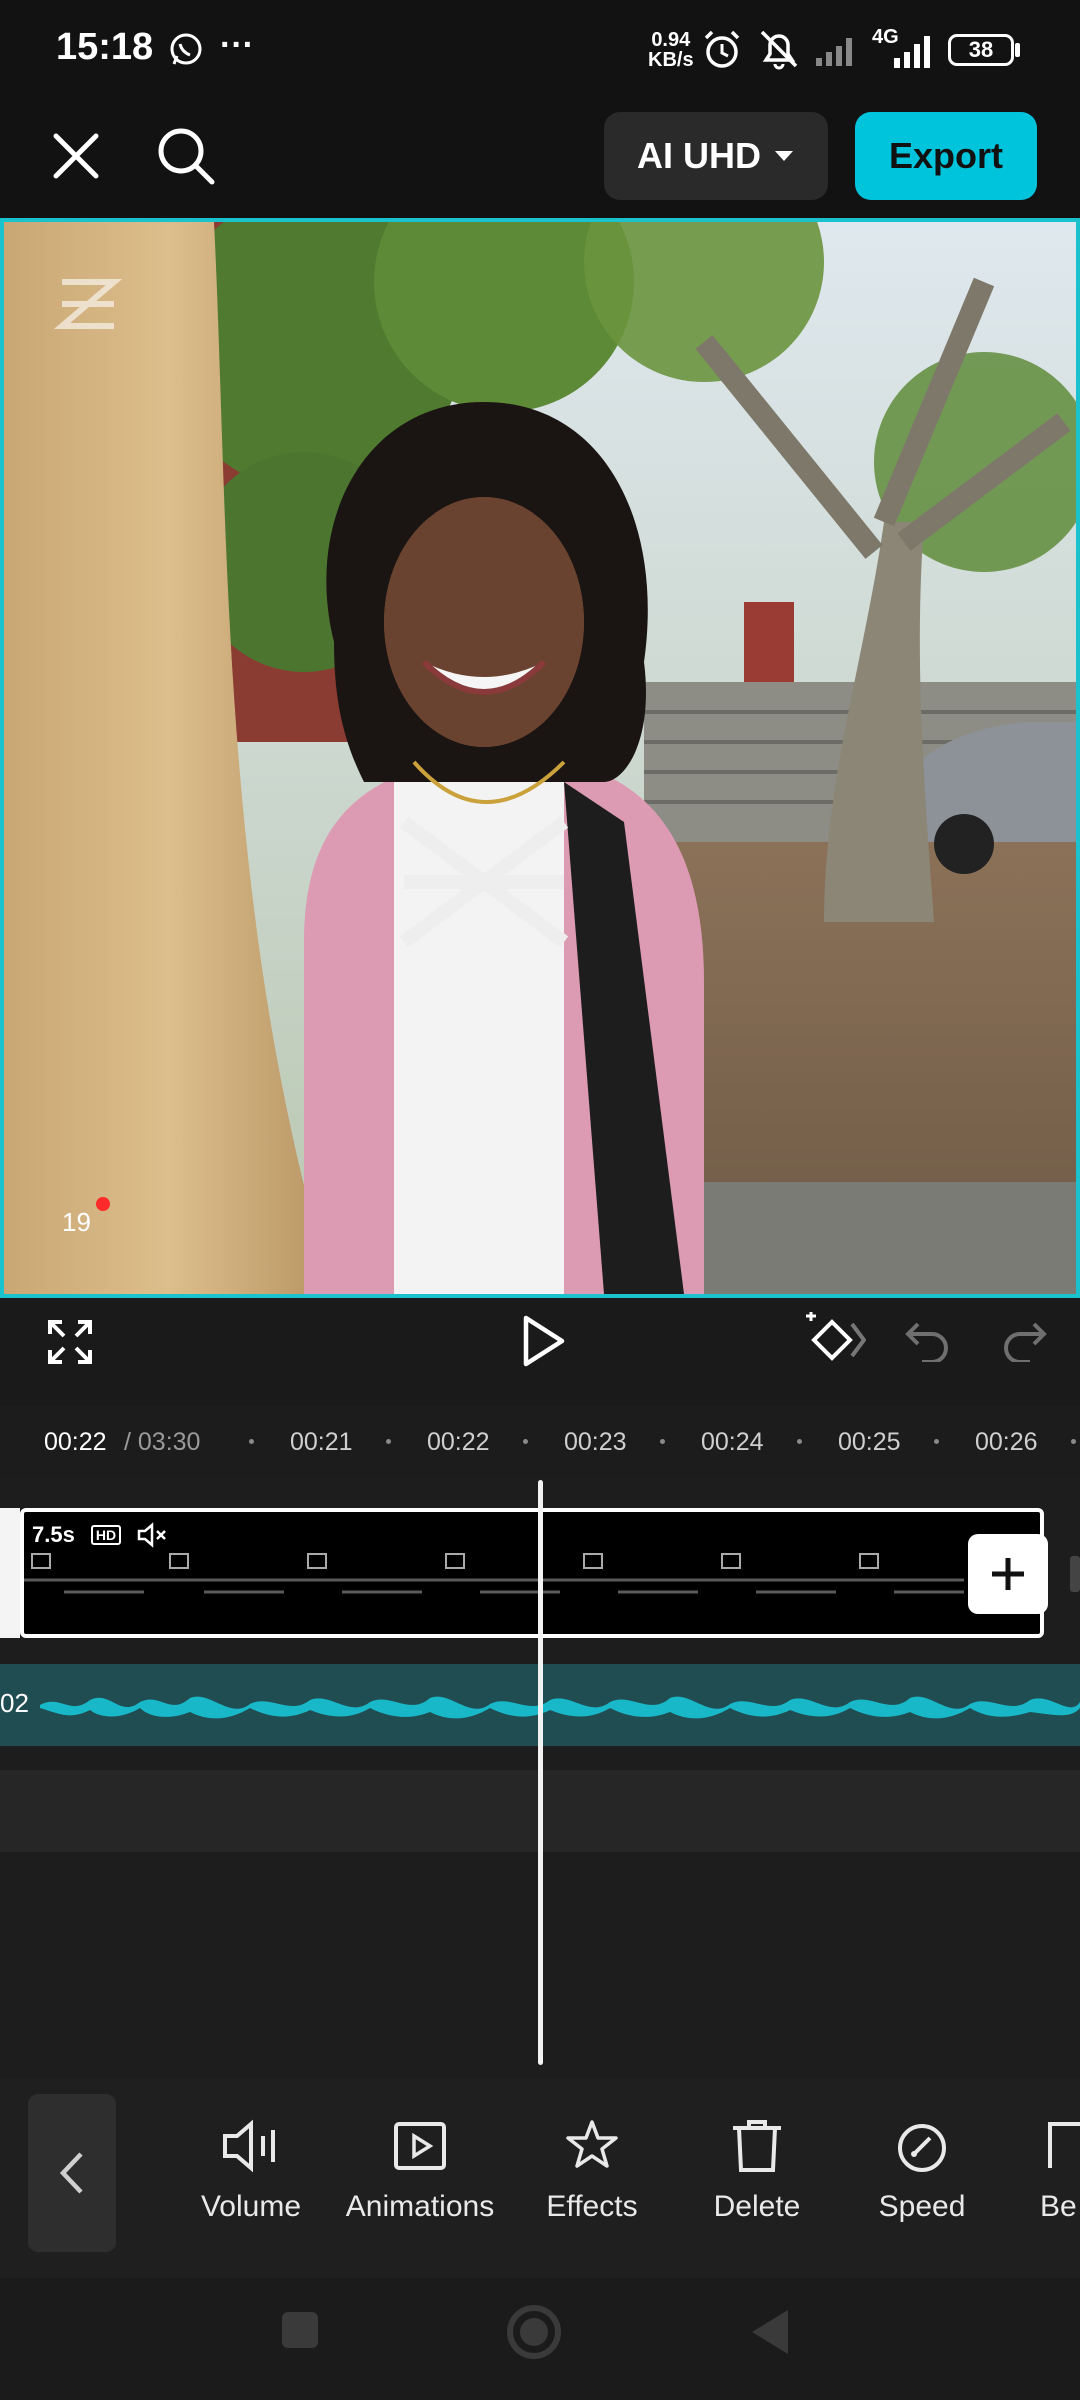 The image size is (1080, 2400). I want to click on tool-volume-label: Volume, so click(251, 2206).